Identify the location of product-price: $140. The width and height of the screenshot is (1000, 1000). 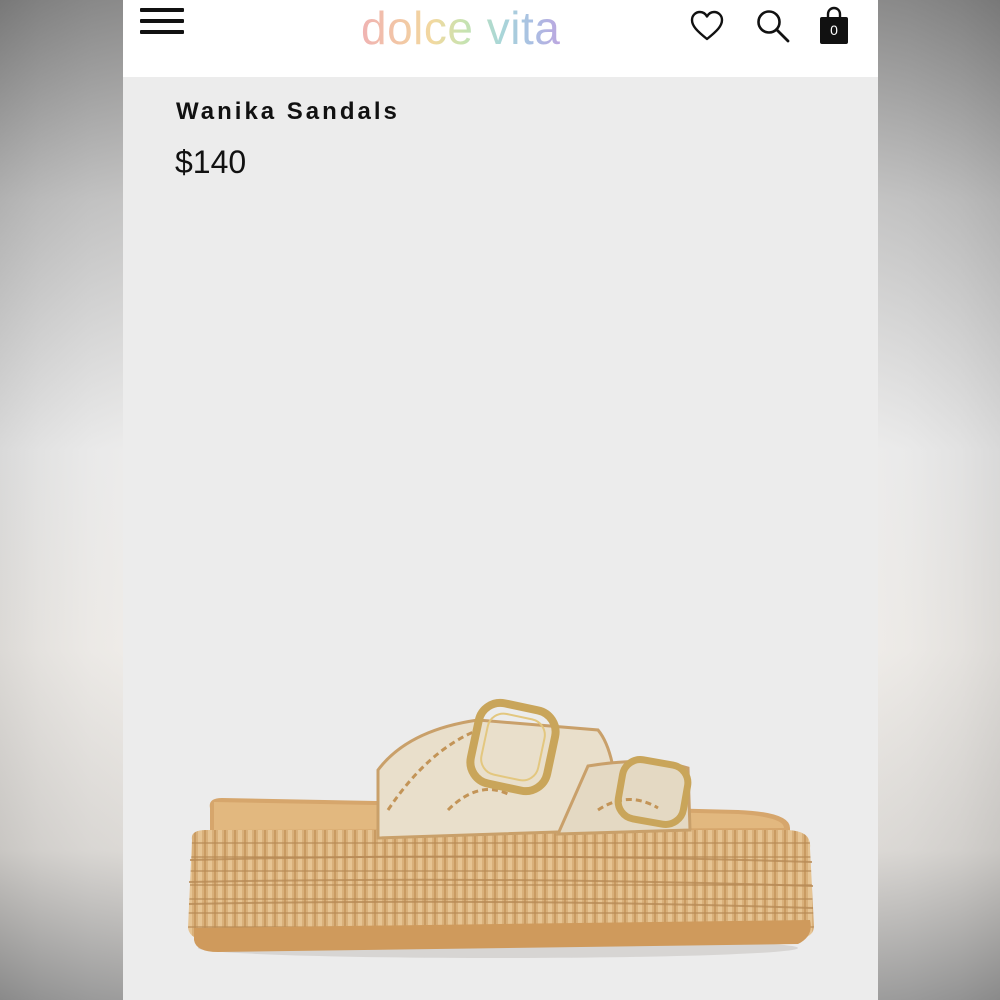
(211, 162).